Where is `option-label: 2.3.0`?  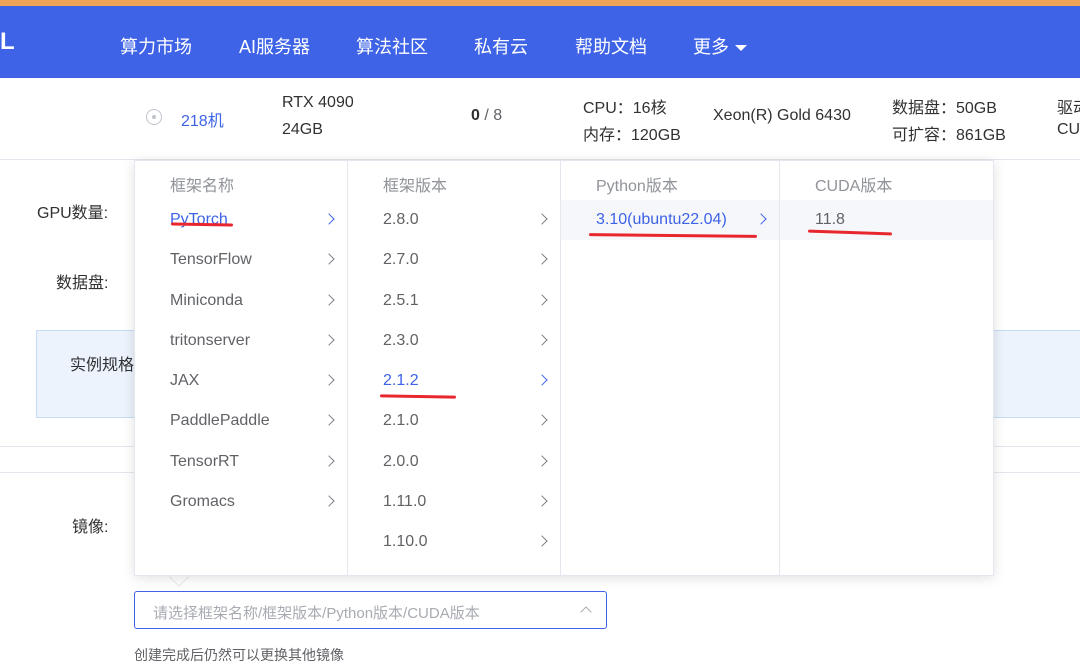 option-label: 2.3.0 is located at coordinates (401, 340).